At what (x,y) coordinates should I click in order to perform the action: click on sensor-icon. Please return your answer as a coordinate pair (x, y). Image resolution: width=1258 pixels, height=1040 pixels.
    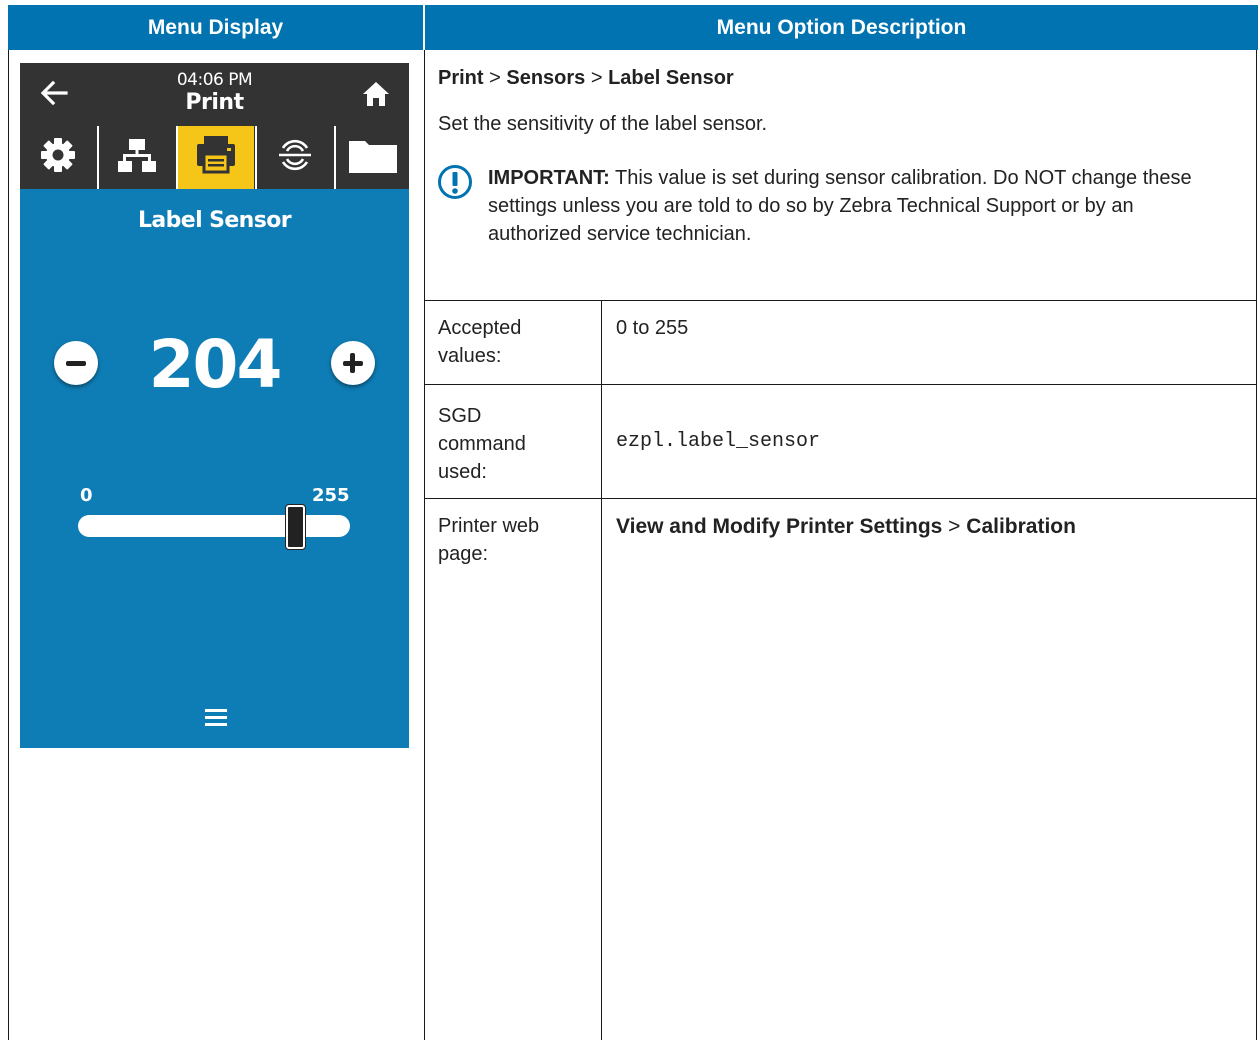
    Looking at the image, I should click on (295, 157).